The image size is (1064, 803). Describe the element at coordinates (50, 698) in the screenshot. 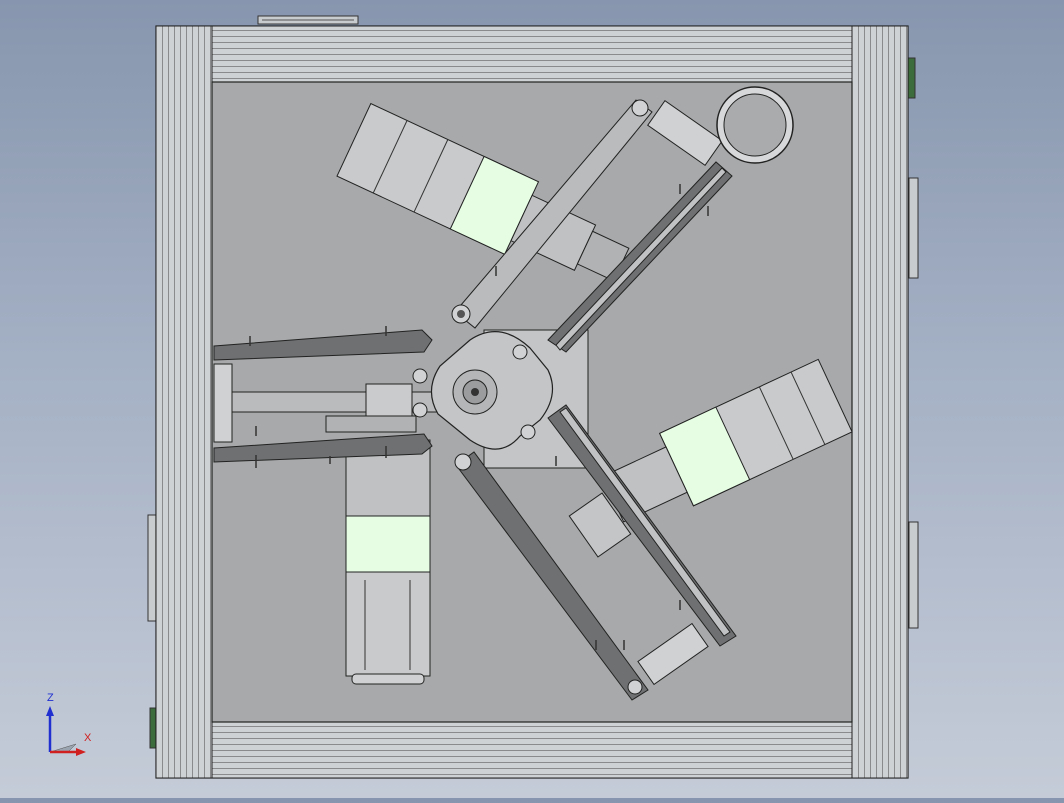

I see `z-axis-label: Z` at that location.